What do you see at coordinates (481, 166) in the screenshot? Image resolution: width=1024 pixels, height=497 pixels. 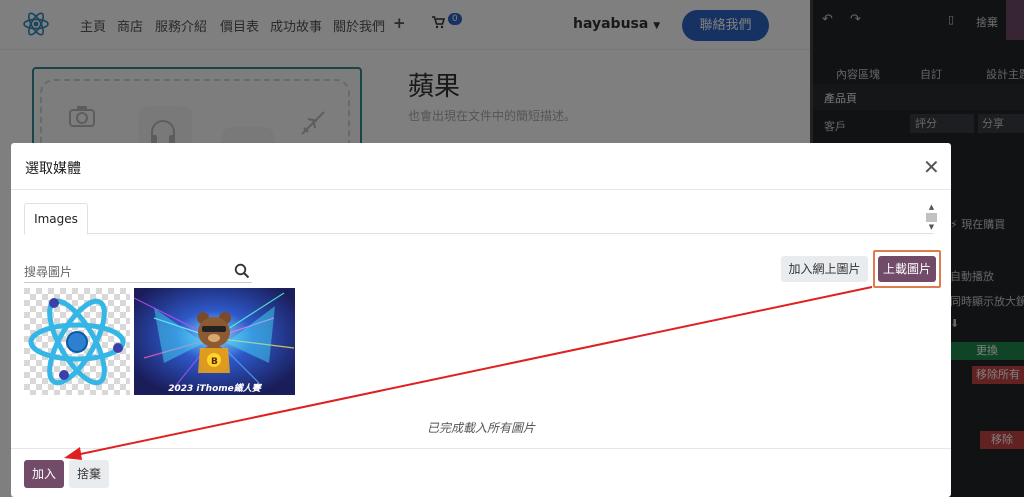 I see `dialog-header: 選取媒體 ✕` at bounding box center [481, 166].